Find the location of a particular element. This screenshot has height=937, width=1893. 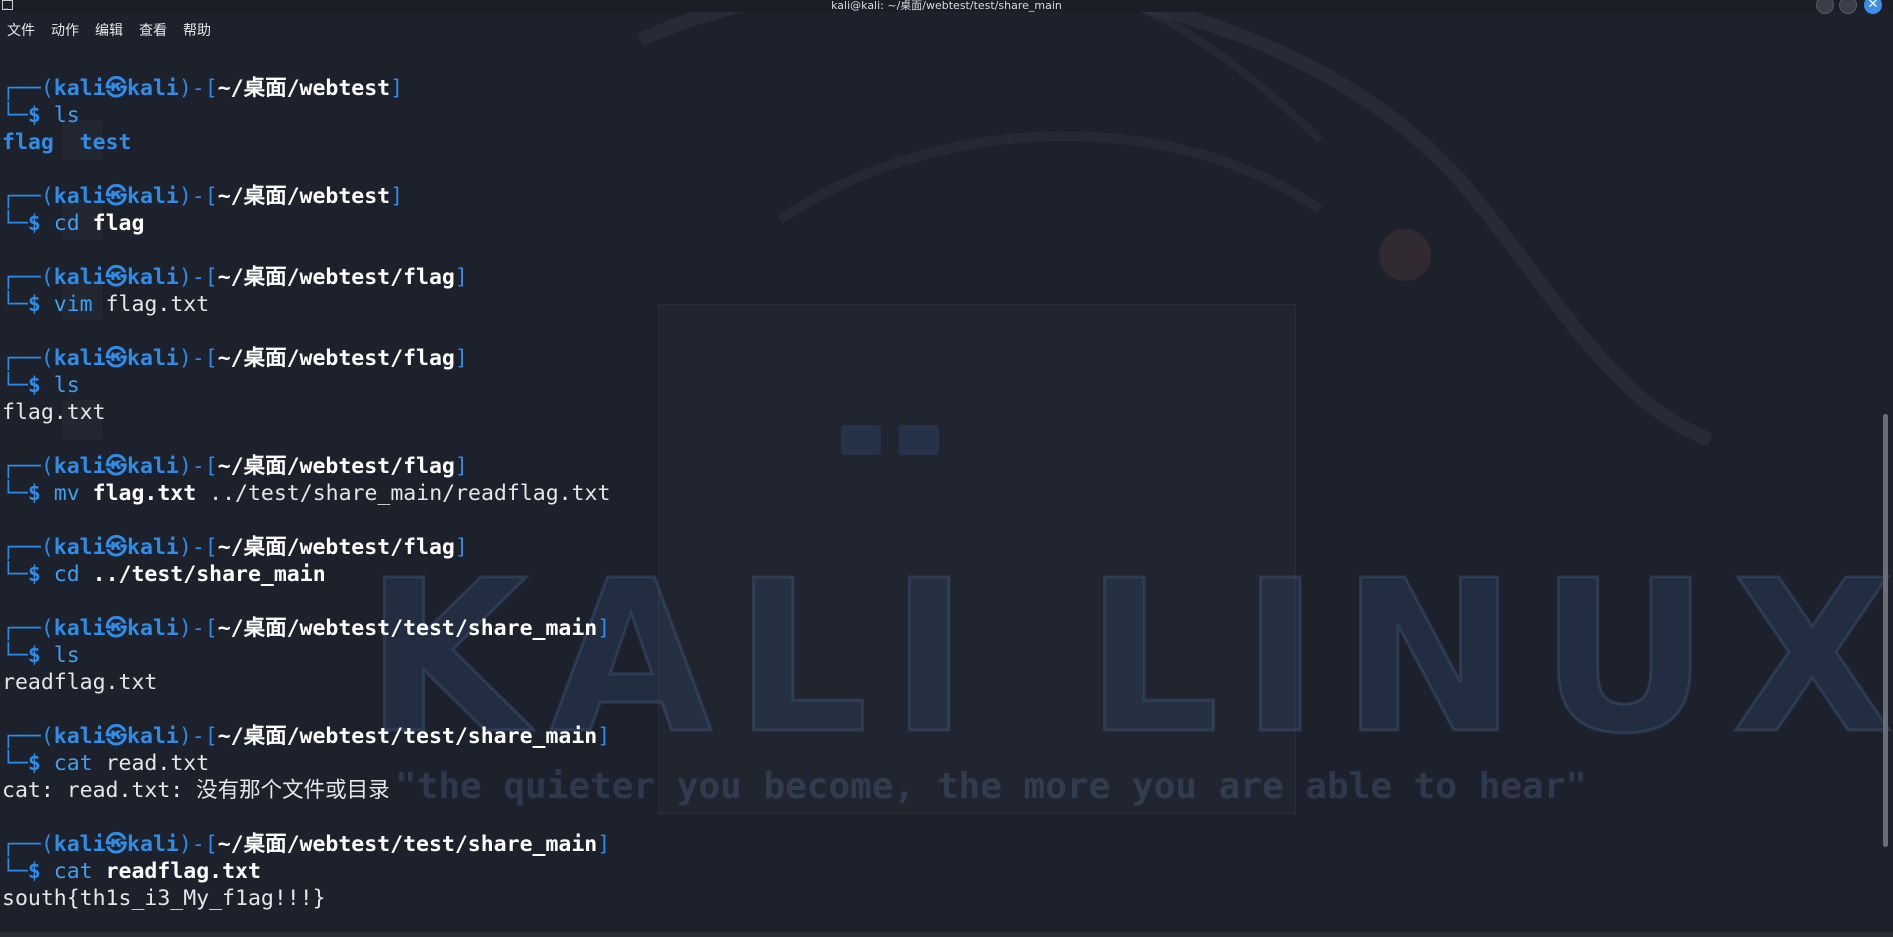

output-text: cat: read.txt: 没有那个文件或目录 is located at coordinates (196, 790).